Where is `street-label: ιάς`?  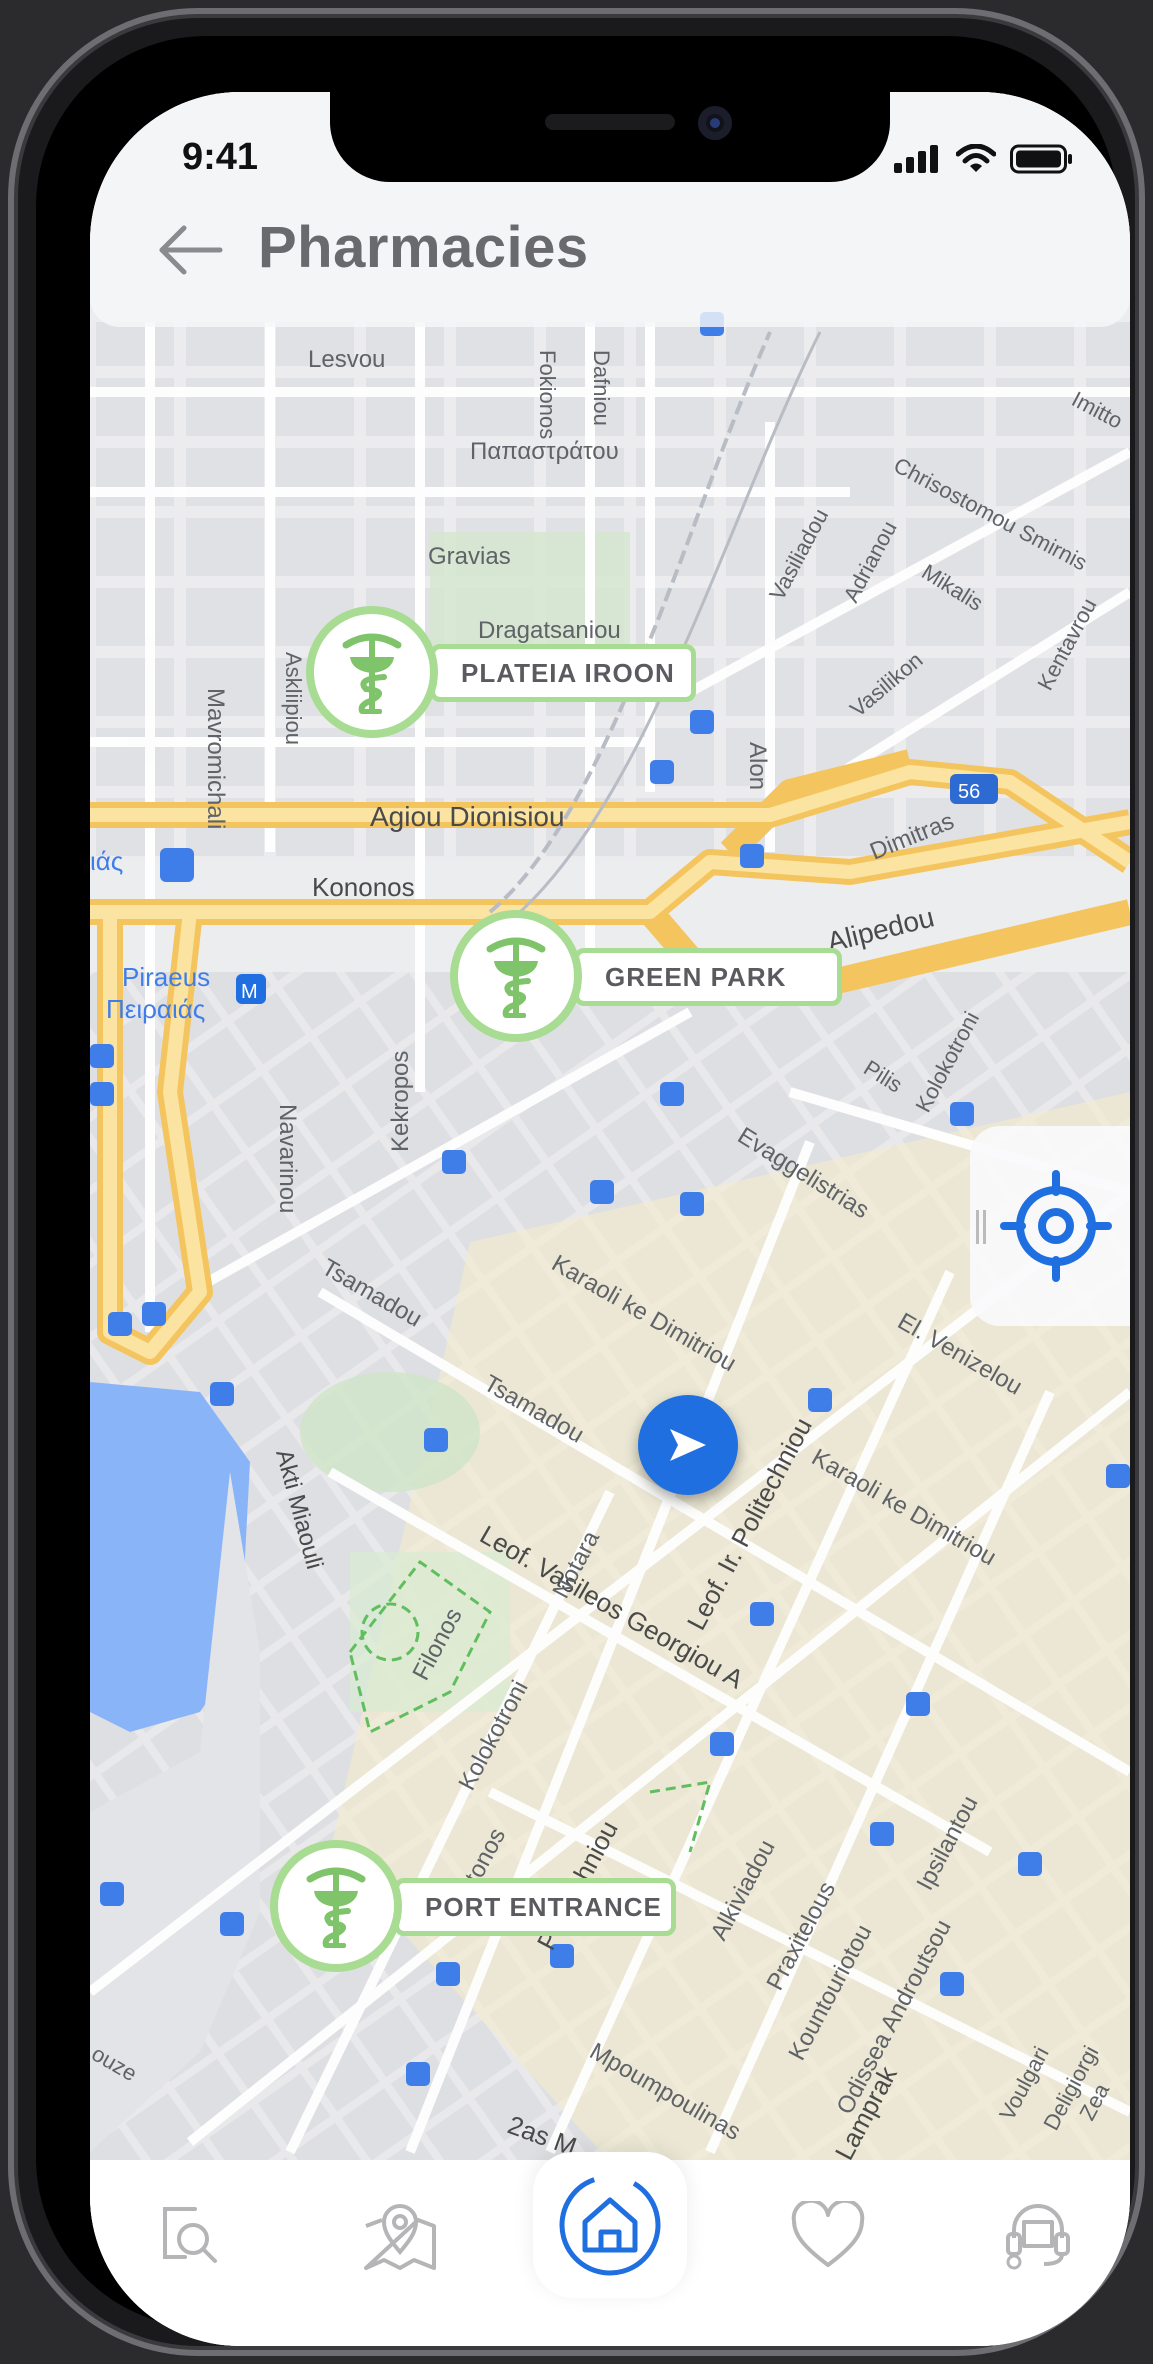 street-label: ιάς is located at coordinates (106, 861).